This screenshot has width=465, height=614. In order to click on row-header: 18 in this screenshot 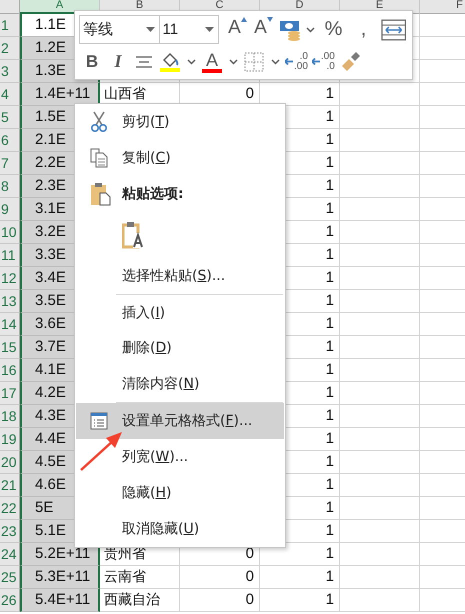, I will do `click(10, 416)`.